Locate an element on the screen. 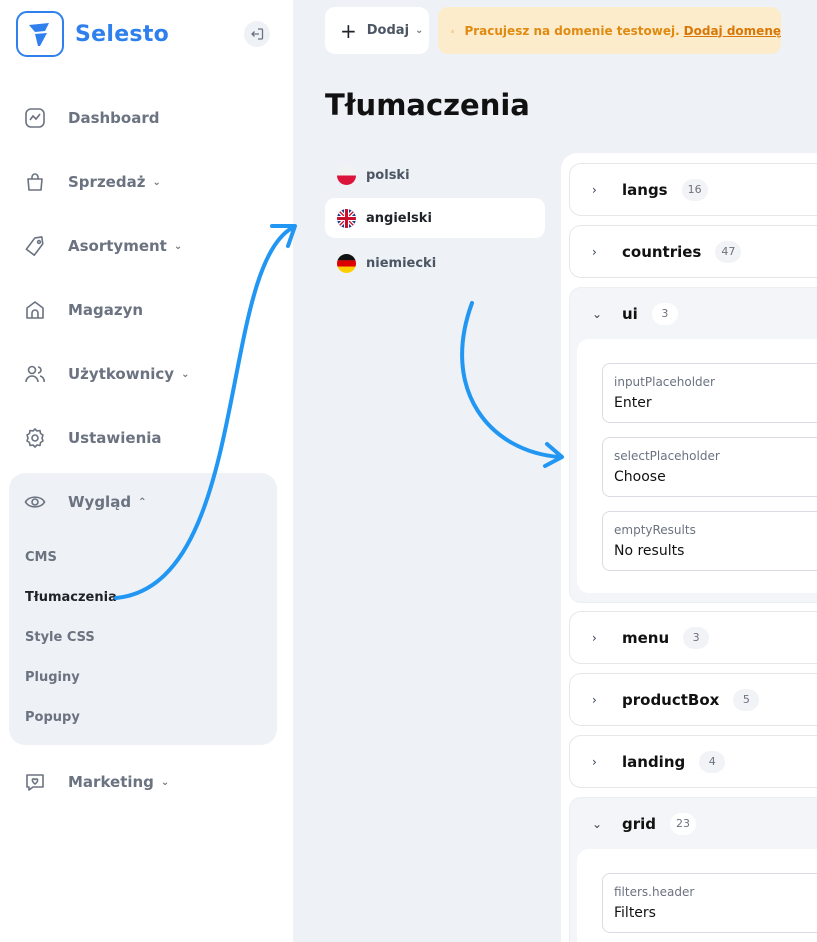 The width and height of the screenshot is (817, 942). translation-field-inputplaceholder: inputPlaceholder Enter is located at coordinates (709, 393).